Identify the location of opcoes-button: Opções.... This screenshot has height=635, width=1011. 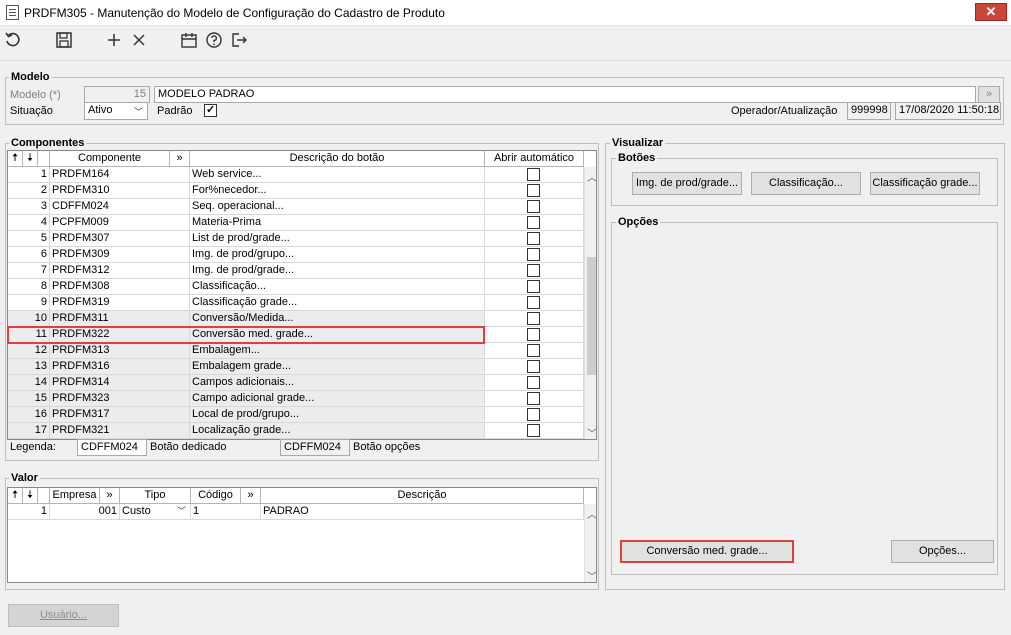
(942, 551).